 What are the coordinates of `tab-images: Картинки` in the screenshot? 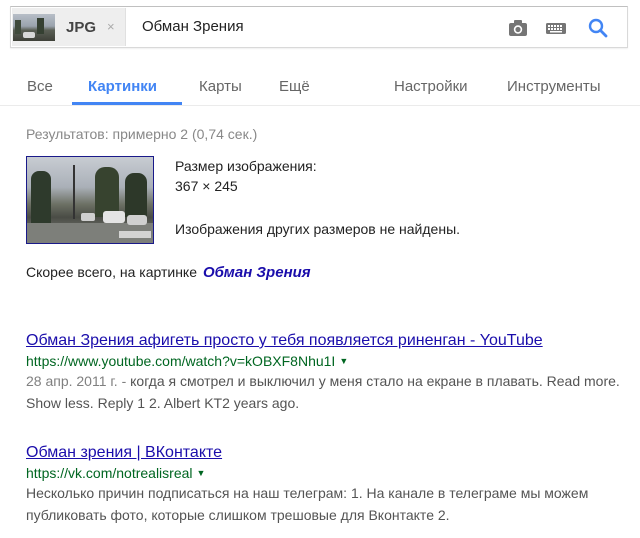 It's located at (122, 86).